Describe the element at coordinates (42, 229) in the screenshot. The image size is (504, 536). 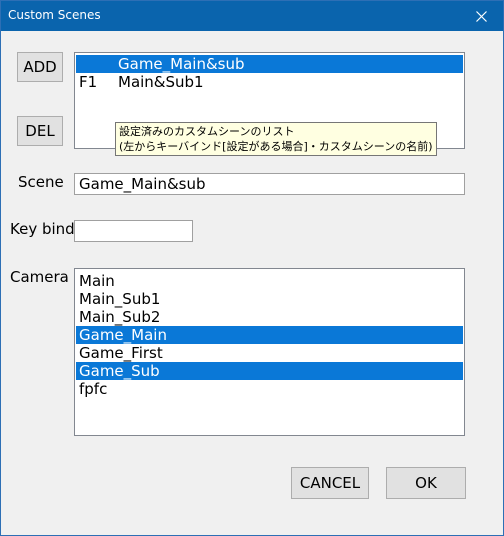
I see `keybind-label: Key bind` at that location.